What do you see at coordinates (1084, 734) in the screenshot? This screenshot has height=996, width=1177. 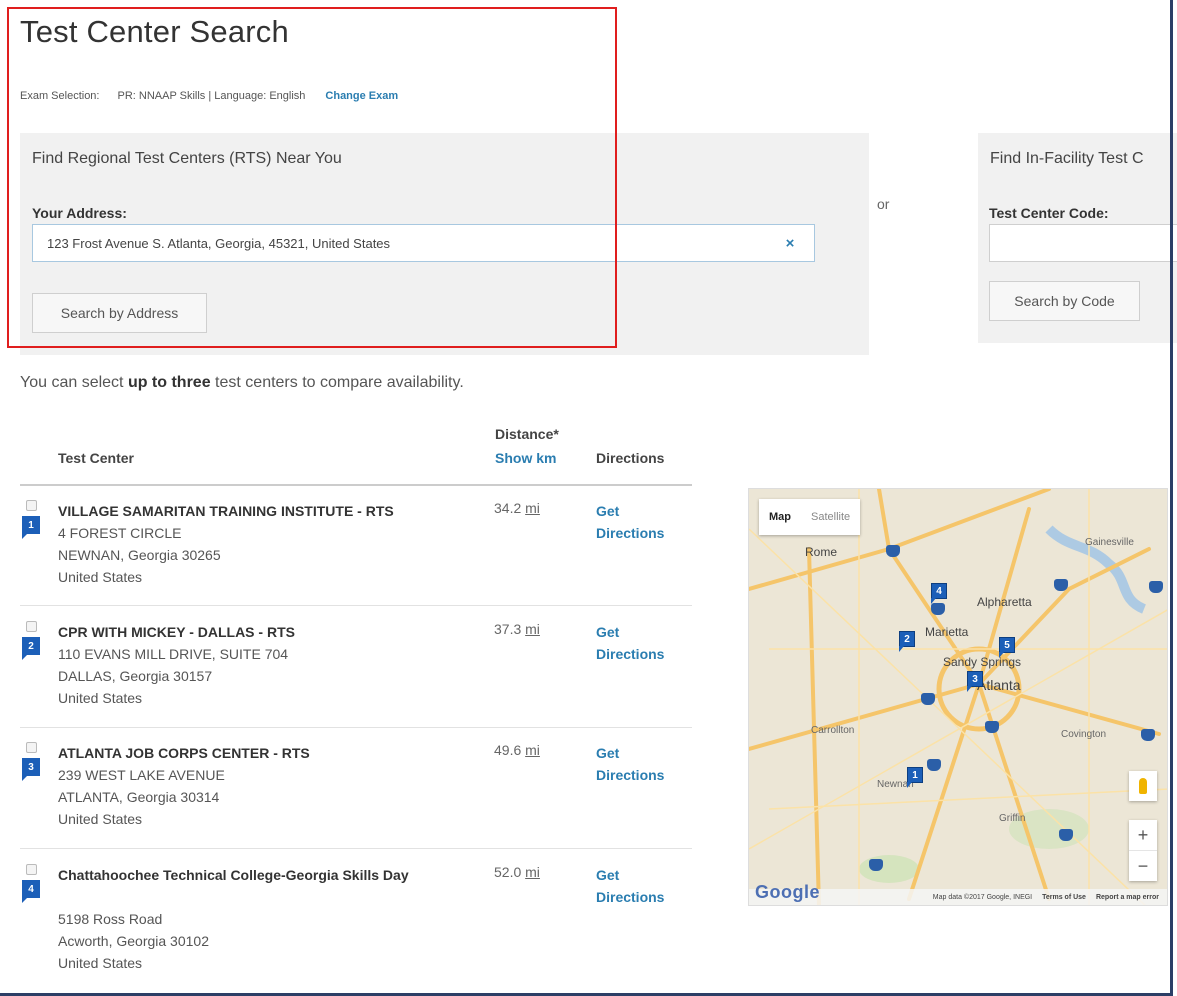 I see `city-label: Covington` at bounding box center [1084, 734].